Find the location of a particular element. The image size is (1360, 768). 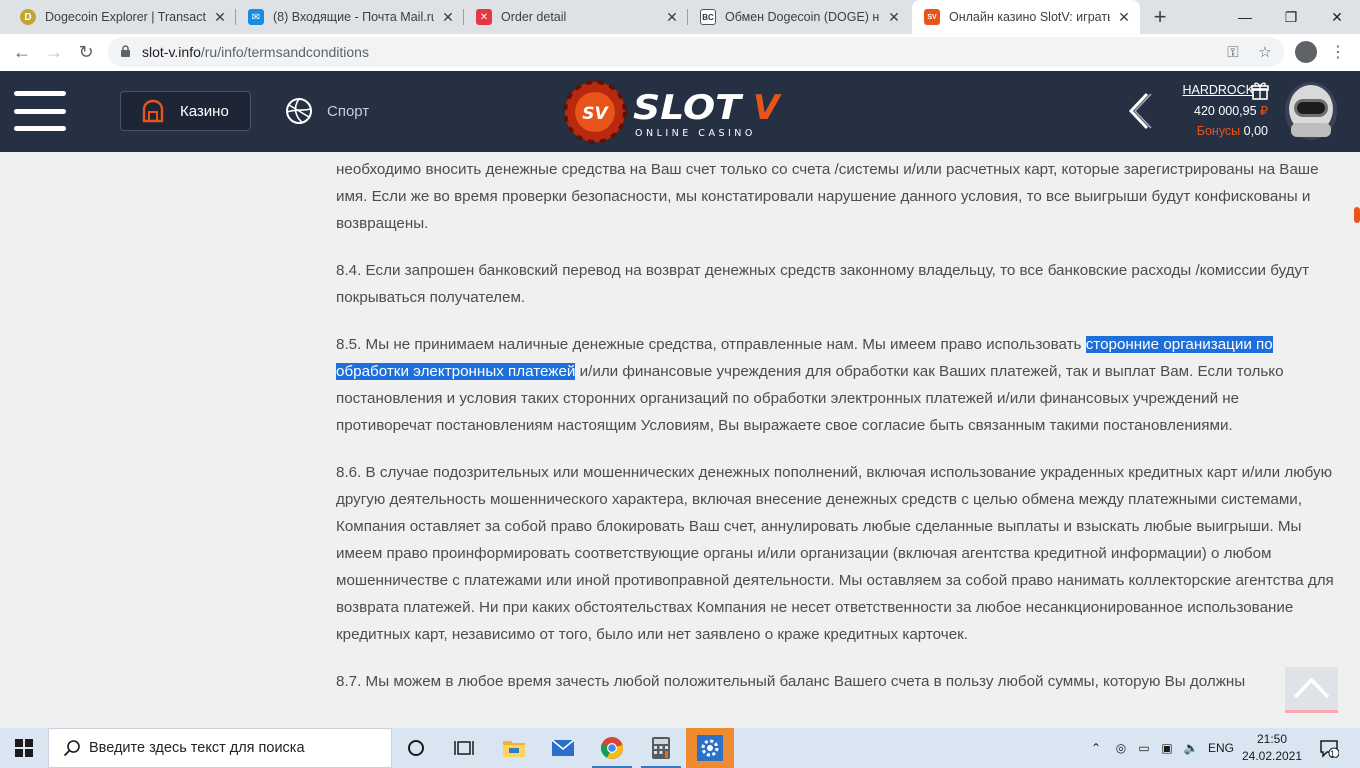

settings-icon is located at coordinates (710, 748).